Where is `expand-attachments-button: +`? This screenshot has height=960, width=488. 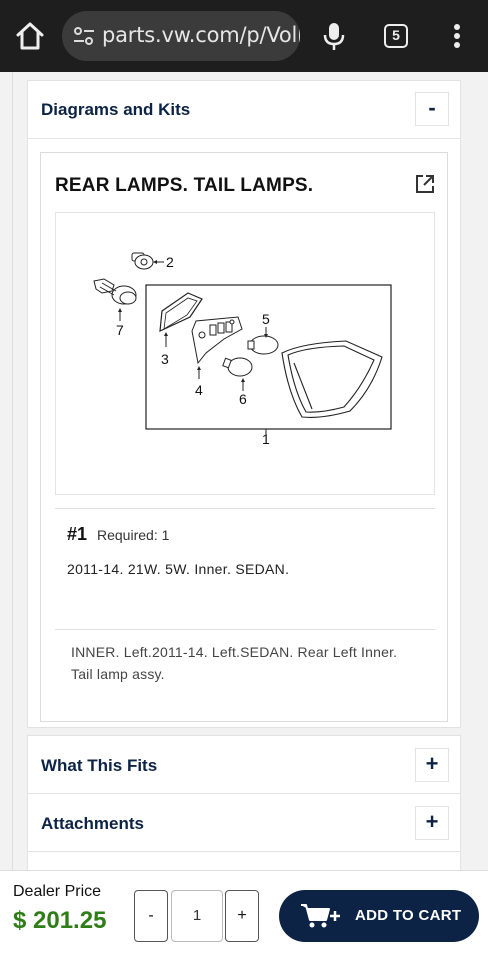 expand-attachments-button: + is located at coordinates (432, 823).